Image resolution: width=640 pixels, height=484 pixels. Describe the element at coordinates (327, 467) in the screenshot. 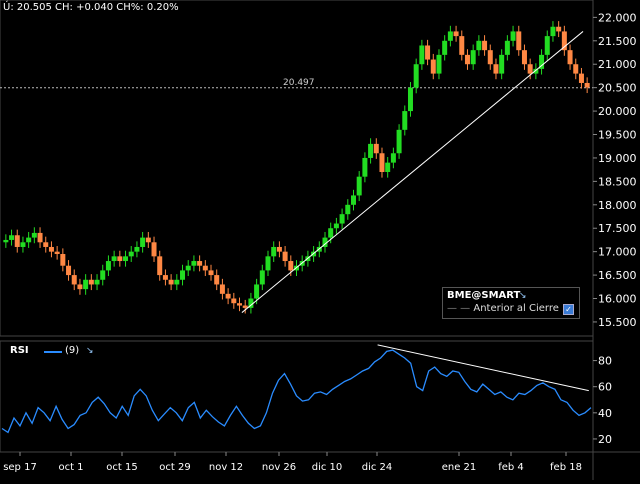

I see `x-tick-label: dic 10` at that location.